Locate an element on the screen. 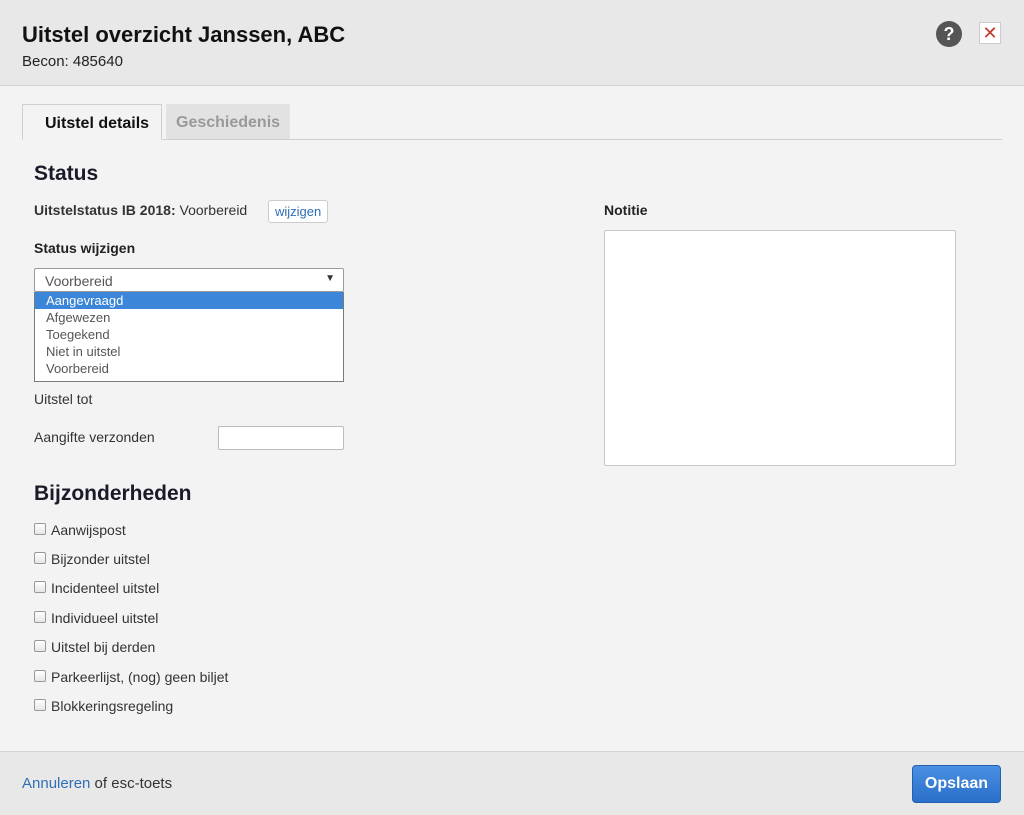 This screenshot has width=1024, height=815. checkbox-label: Individueel uitstel is located at coordinates (105, 618).